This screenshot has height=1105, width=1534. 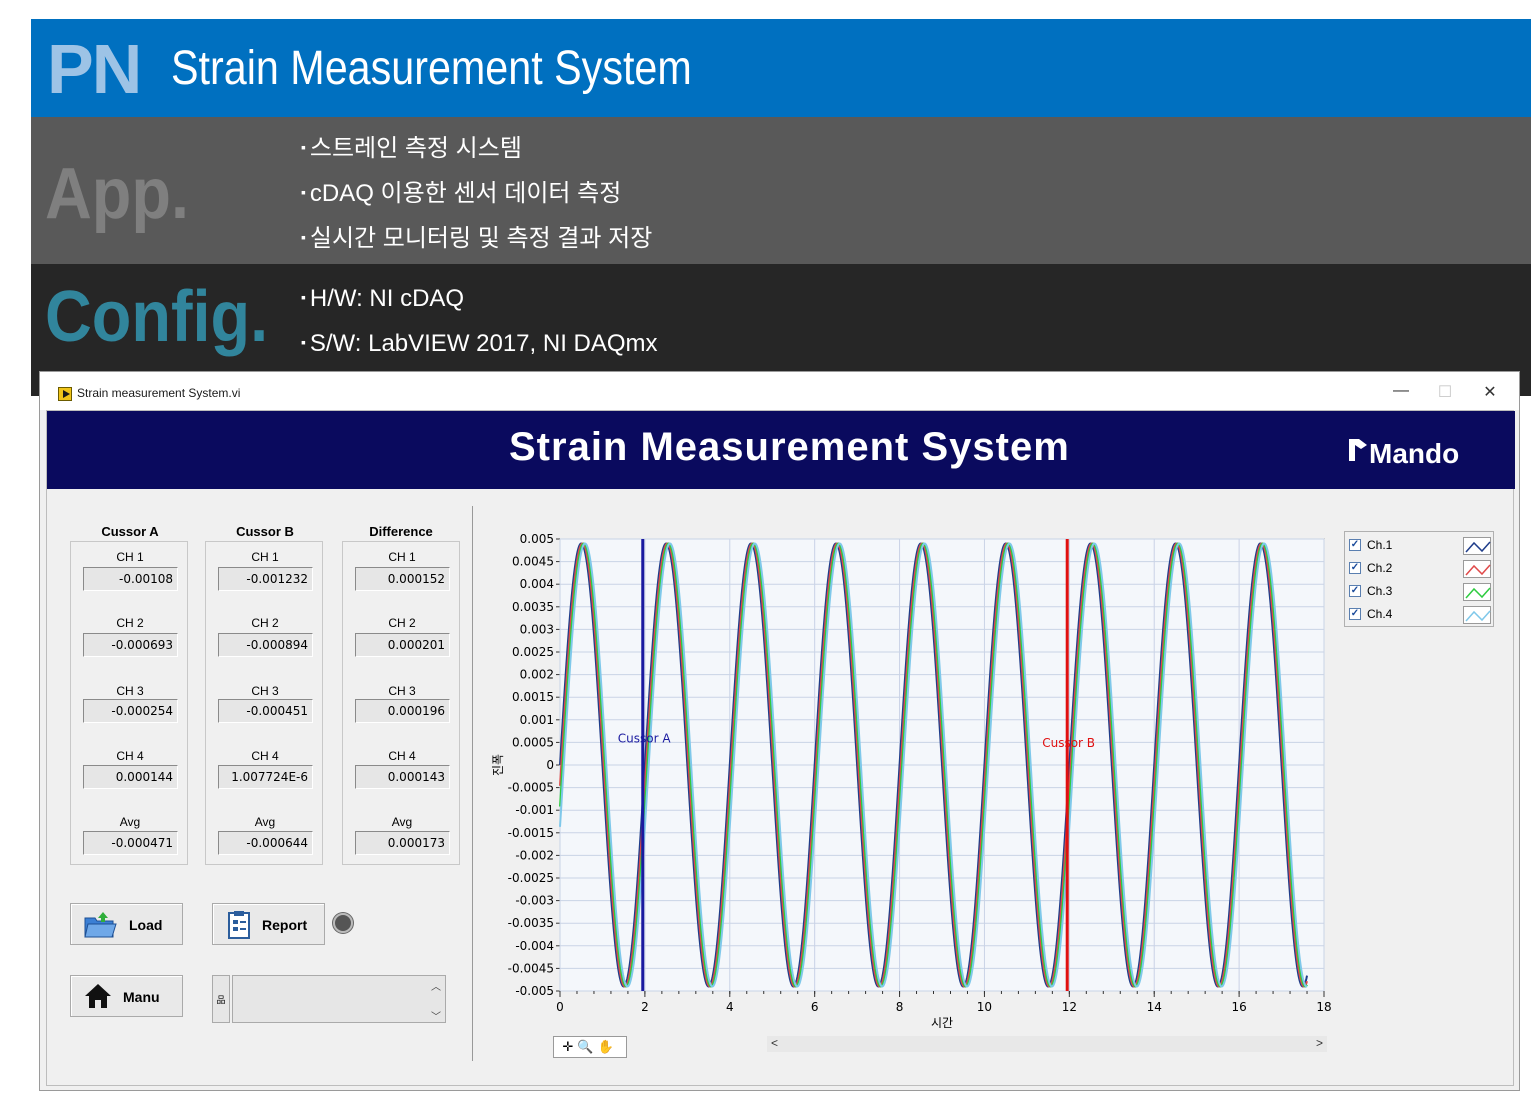 What do you see at coordinates (533, 607) in the screenshot?
I see `y-tick-label: 0.0035` at bounding box center [533, 607].